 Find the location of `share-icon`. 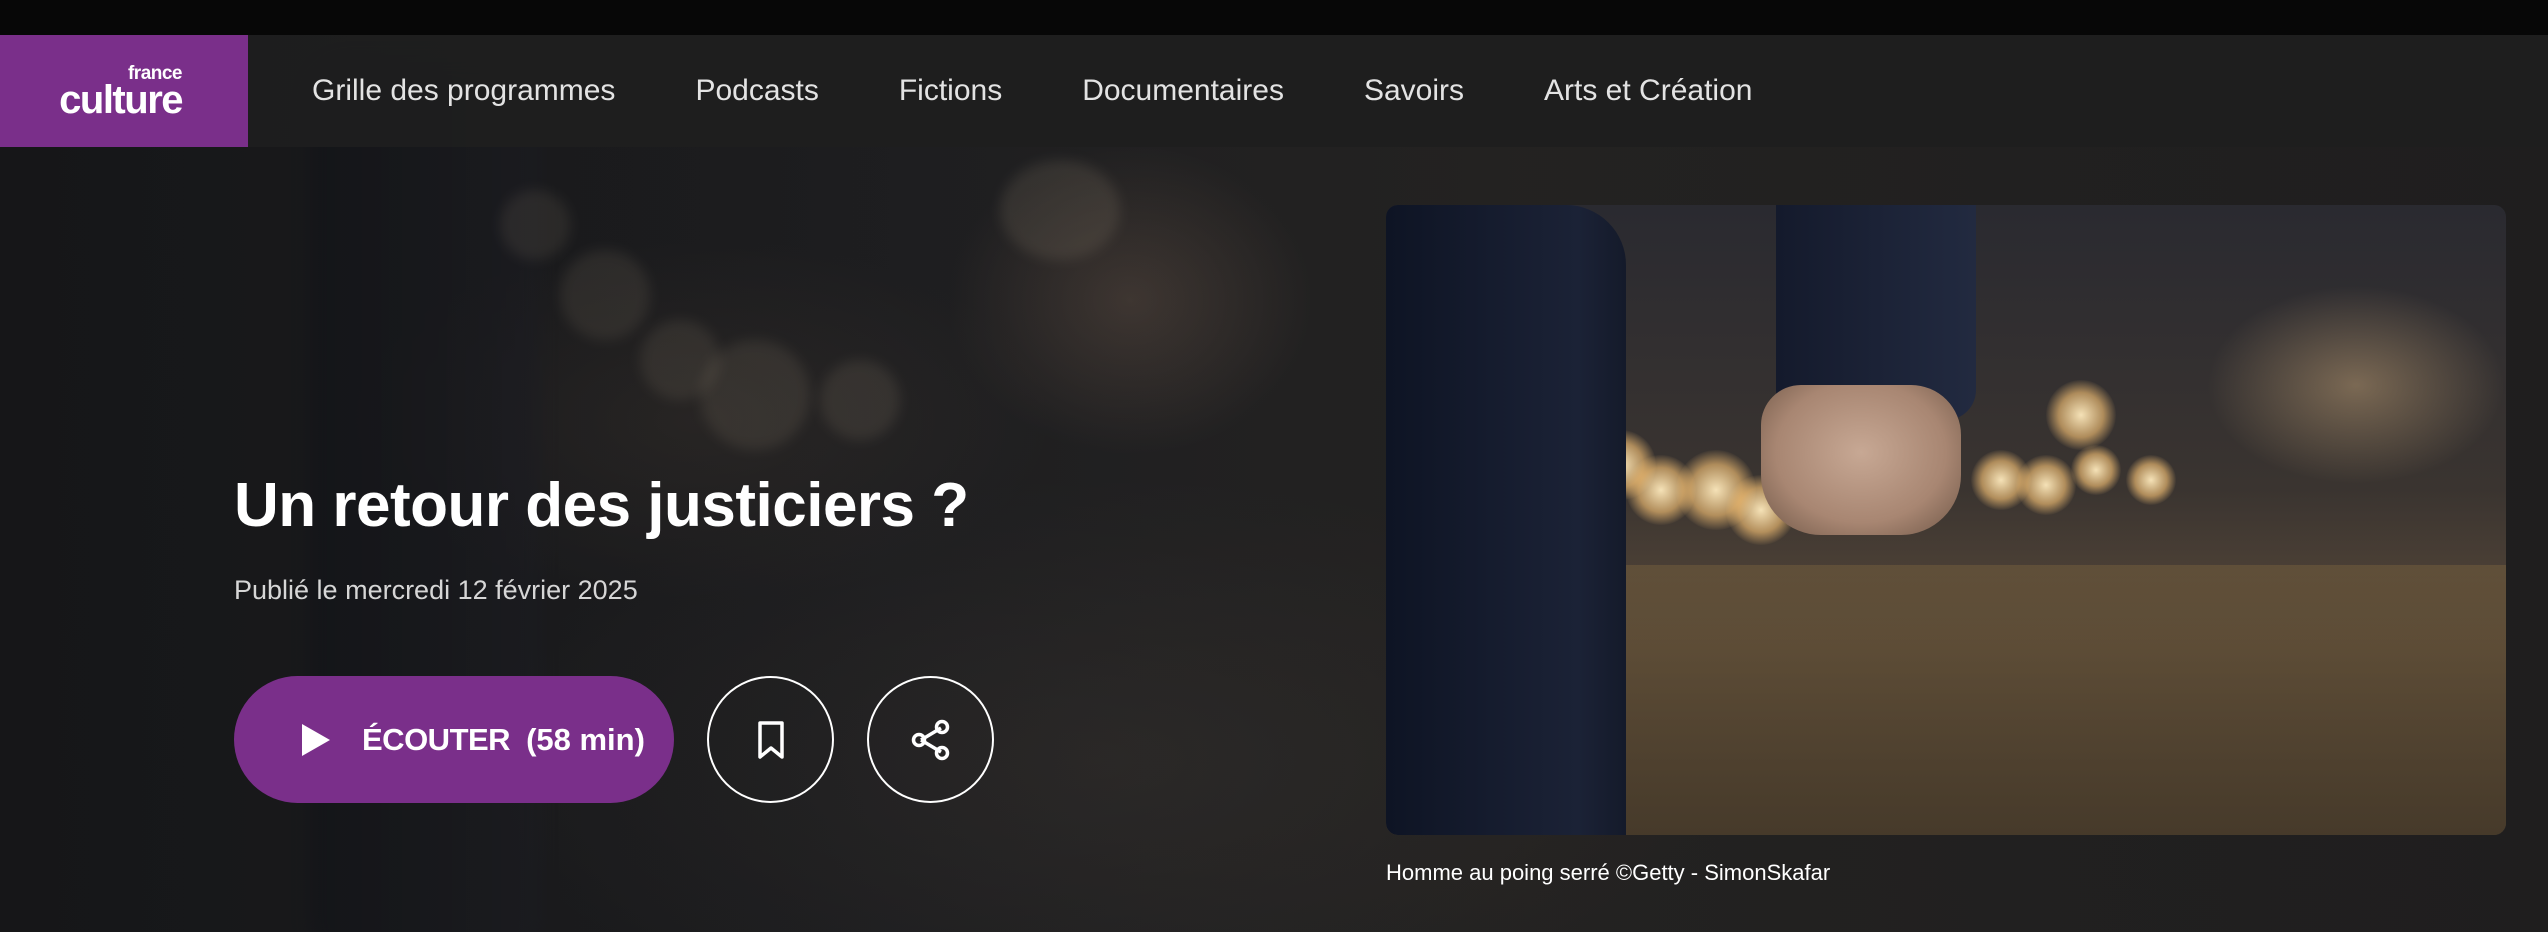

share-icon is located at coordinates (930, 739).